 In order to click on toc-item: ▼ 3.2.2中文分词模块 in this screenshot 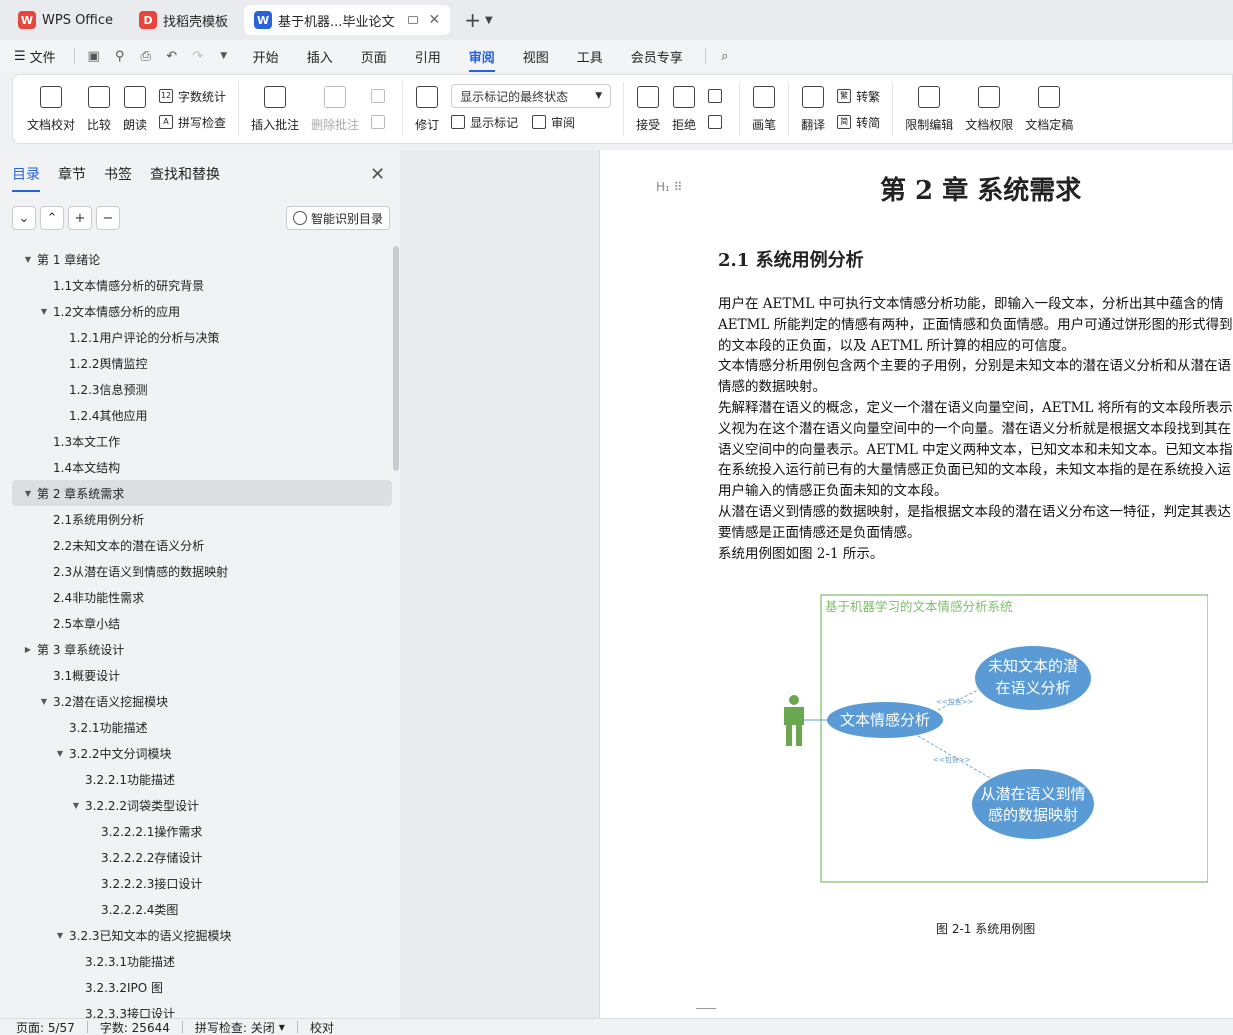, I will do `click(202, 753)`.